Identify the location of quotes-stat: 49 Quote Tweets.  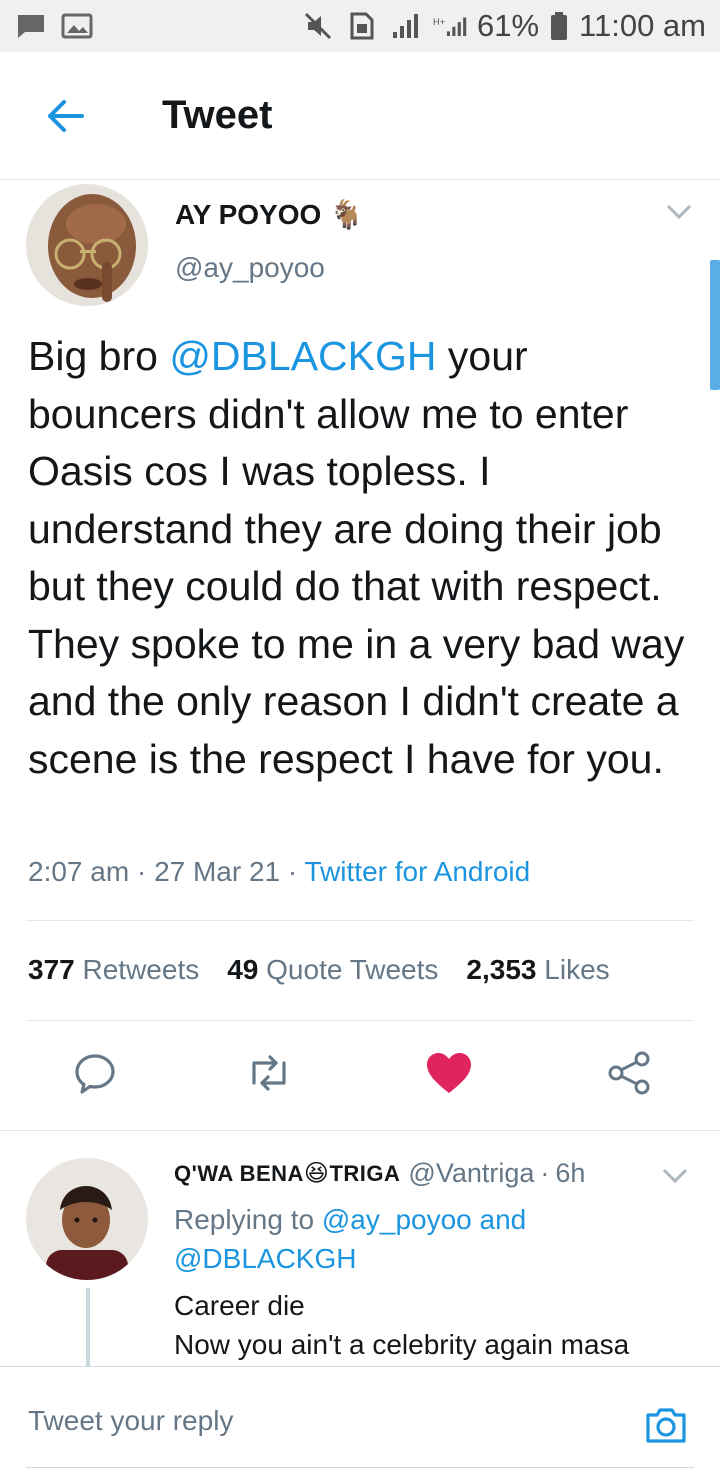
(332, 970).